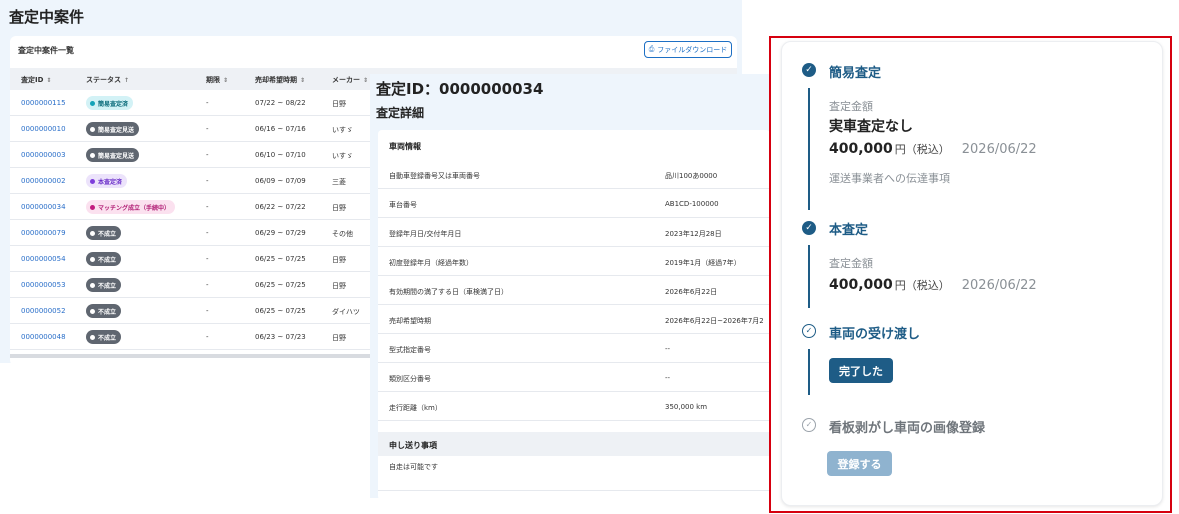 The height and width of the screenshot is (514, 1179). I want to click on vehicle-info-row: 売却希望時期 2026年6月22日~2026年7月2, so click(574, 319).